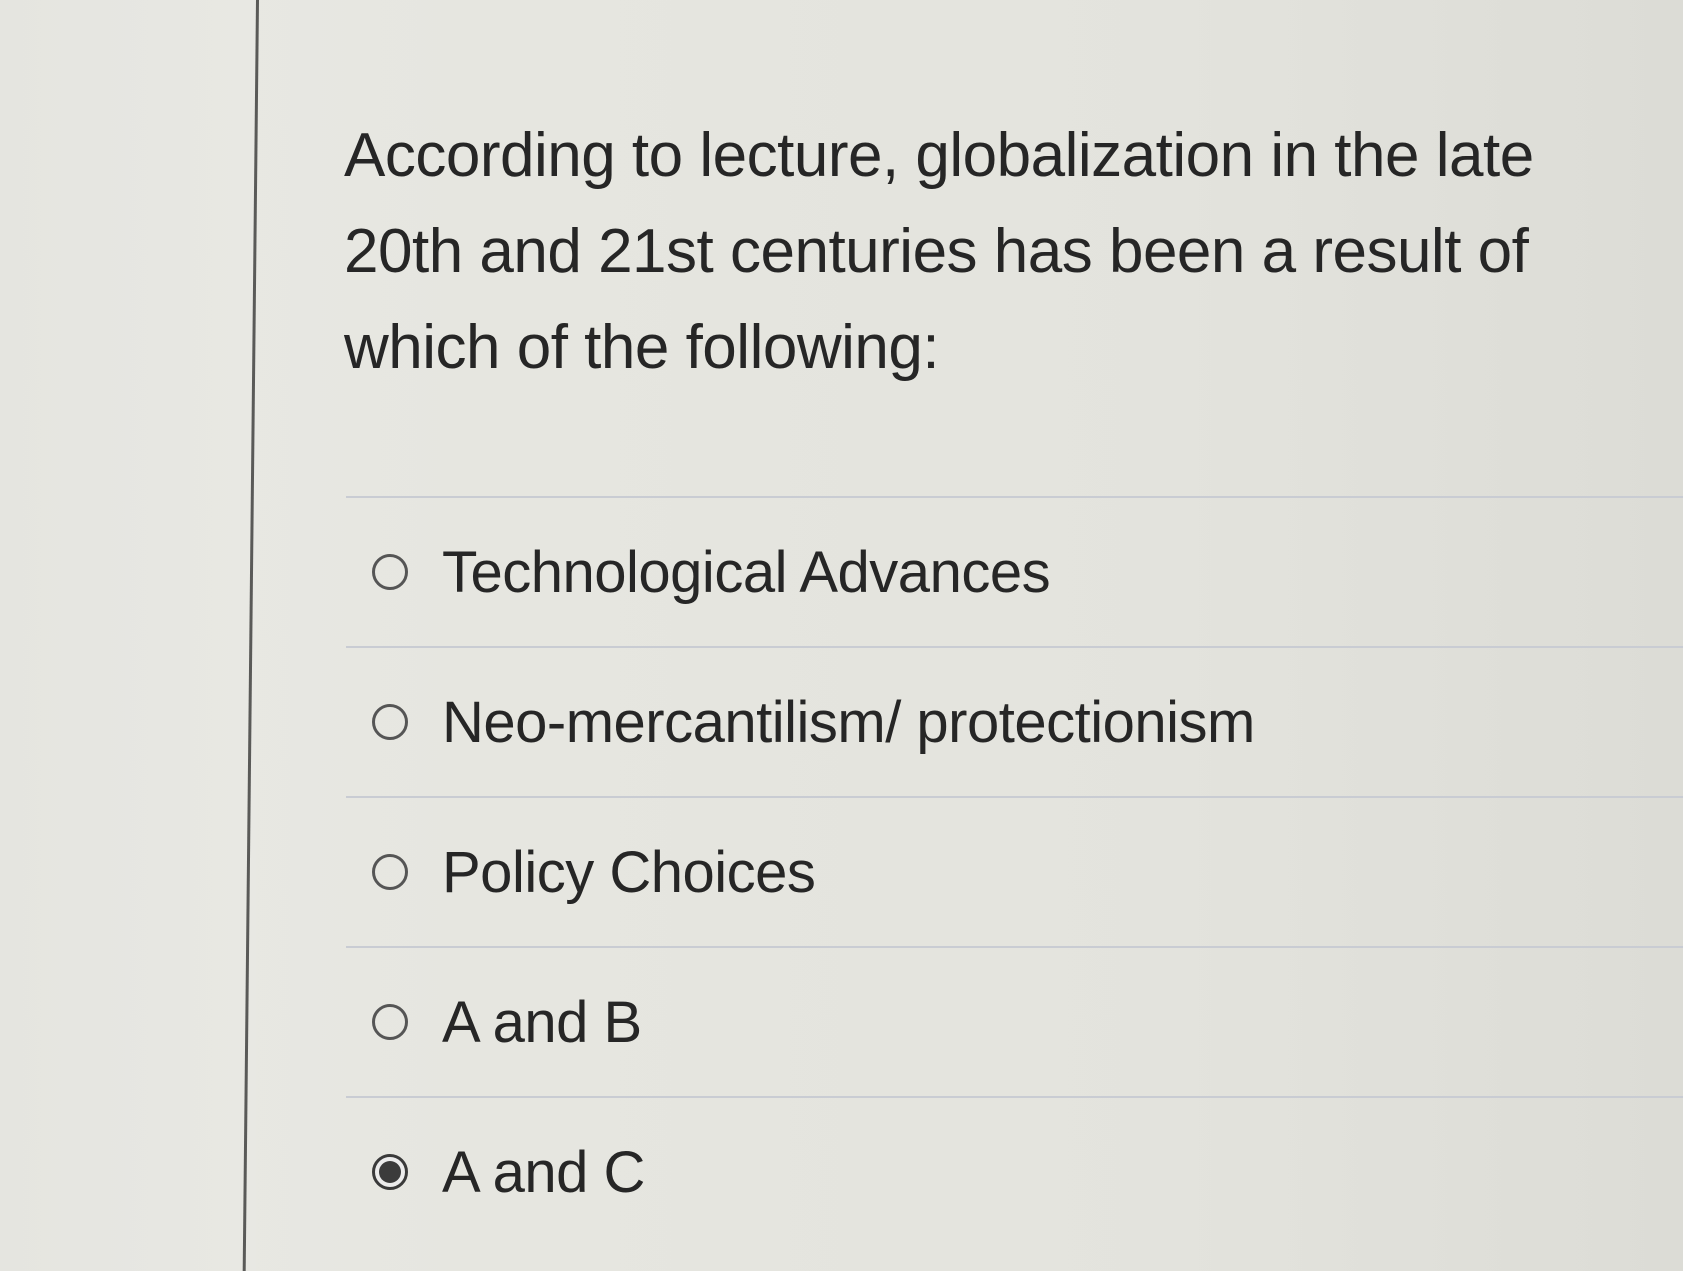 Image resolution: width=1683 pixels, height=1271 pixels. I want to click on answer-label: Neo-mercantilism/ protectionism, so click(848, 722).